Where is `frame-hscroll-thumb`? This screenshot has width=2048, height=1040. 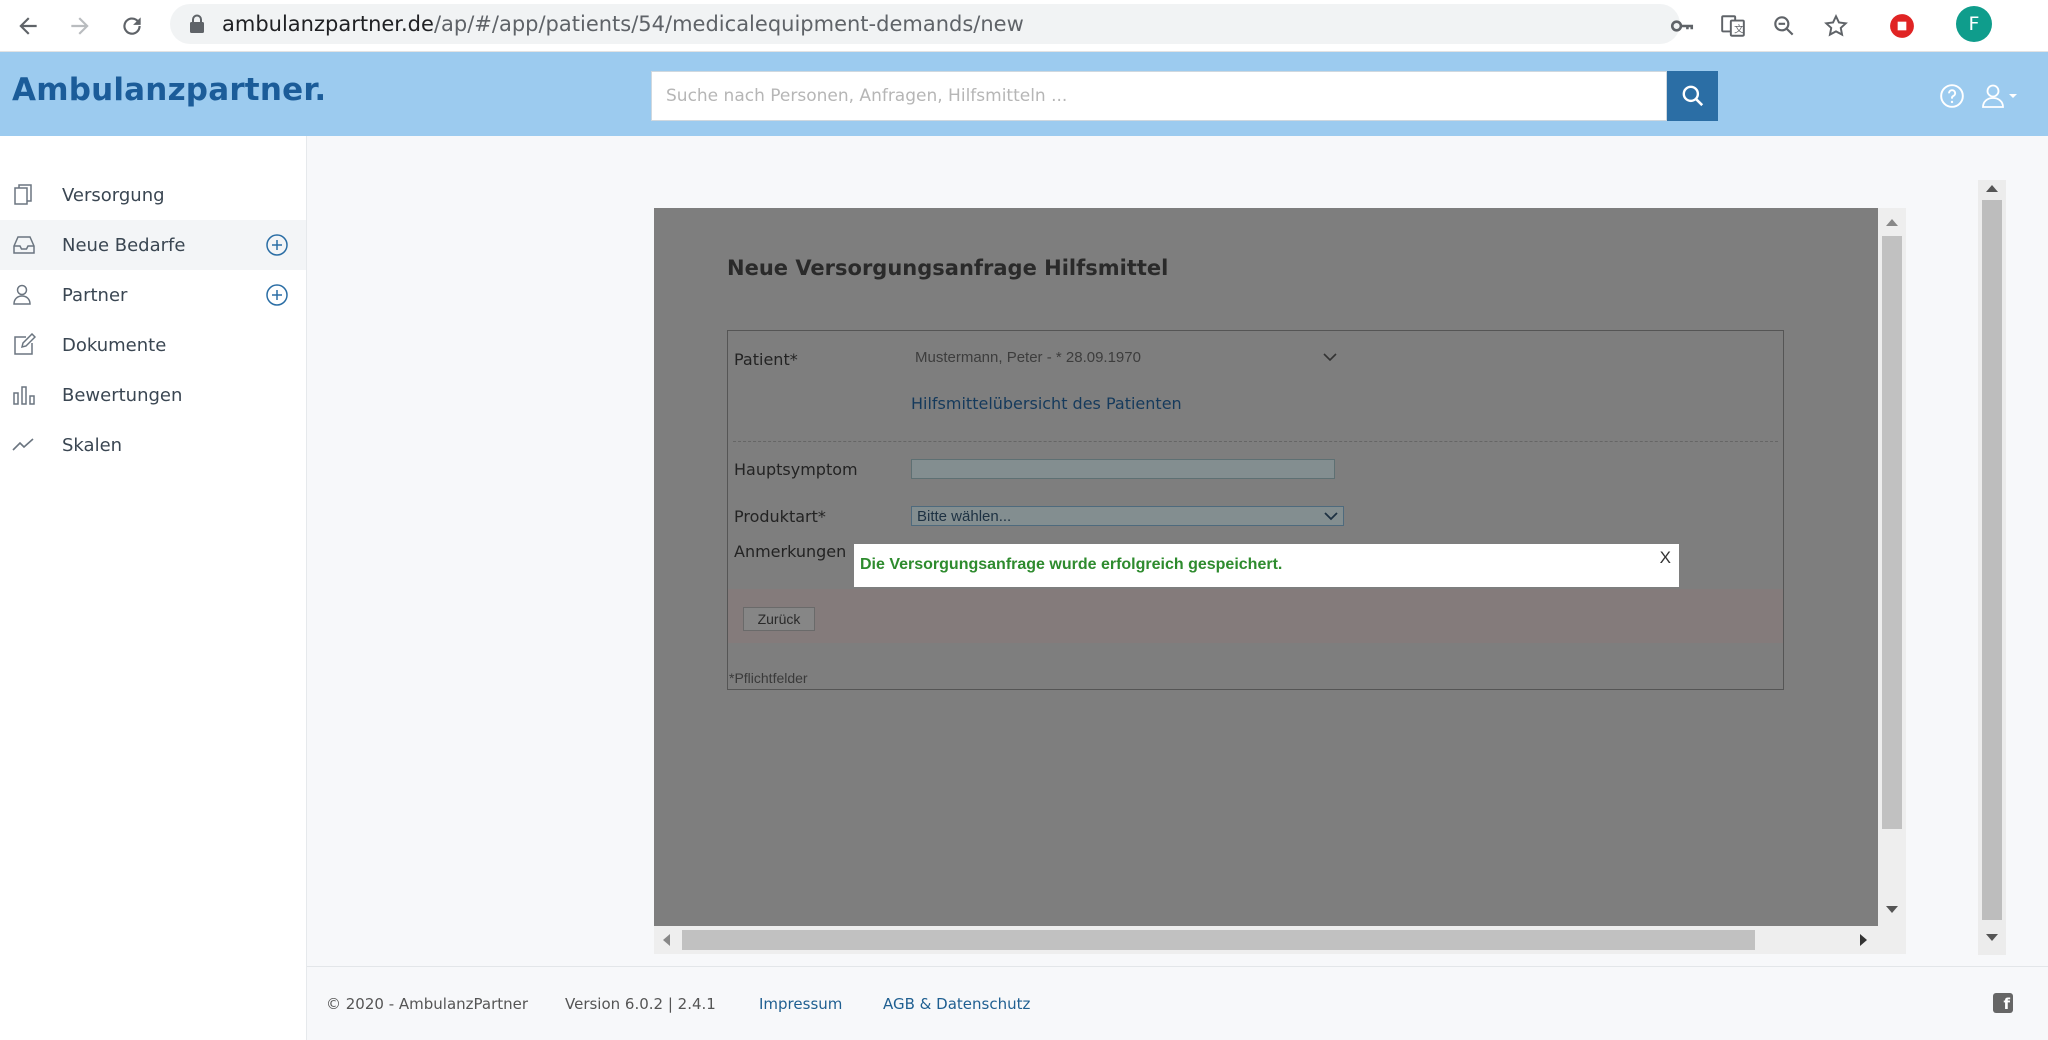
frame-hscroll-thumb is located at coordinates (1218, 940).